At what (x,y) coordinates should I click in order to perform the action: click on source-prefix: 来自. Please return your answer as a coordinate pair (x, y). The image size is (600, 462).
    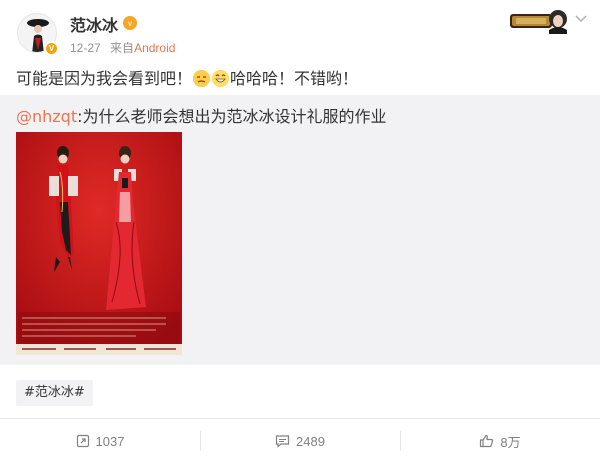
    Looking at the image, I should click on (122, 48).